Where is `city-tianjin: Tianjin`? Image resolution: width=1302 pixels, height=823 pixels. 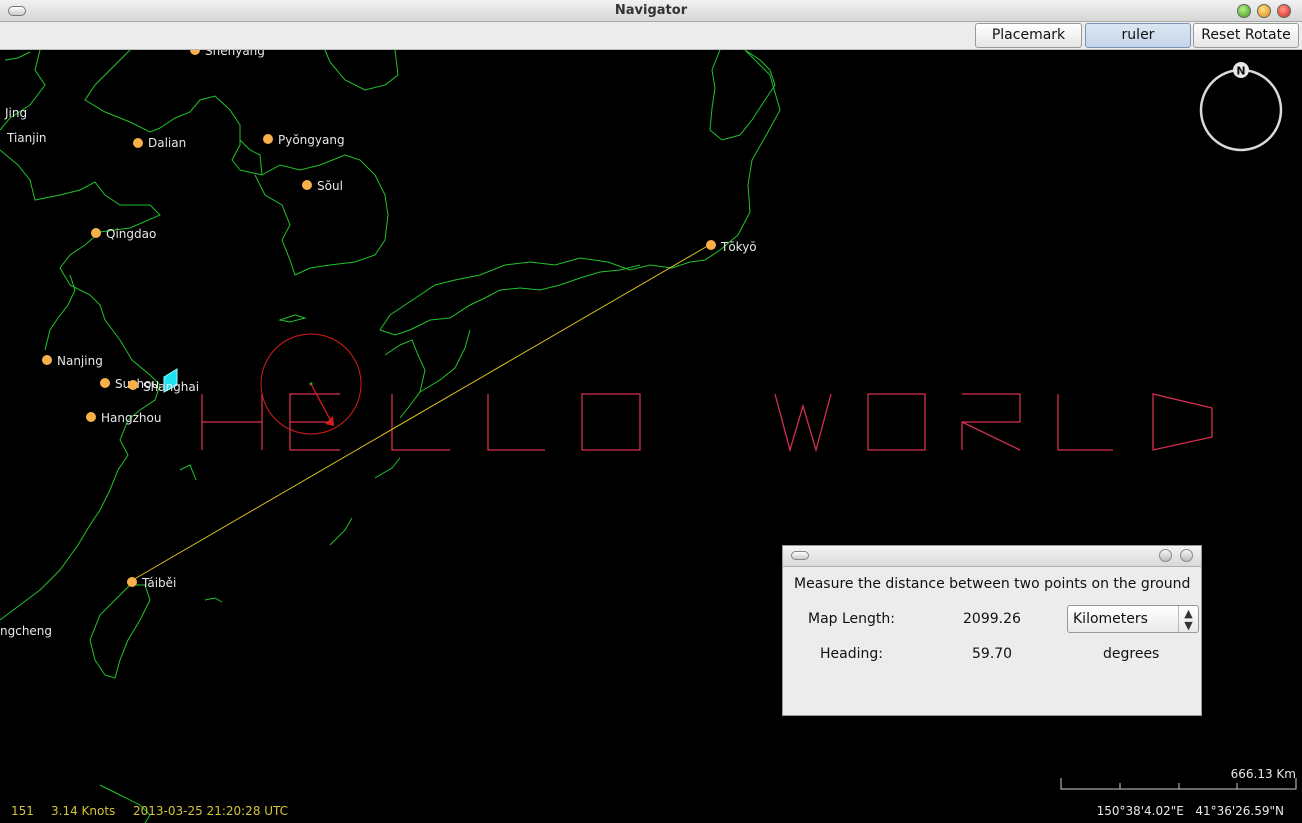 city-tianjin: Tianjin is located at coordinates (27, 138).